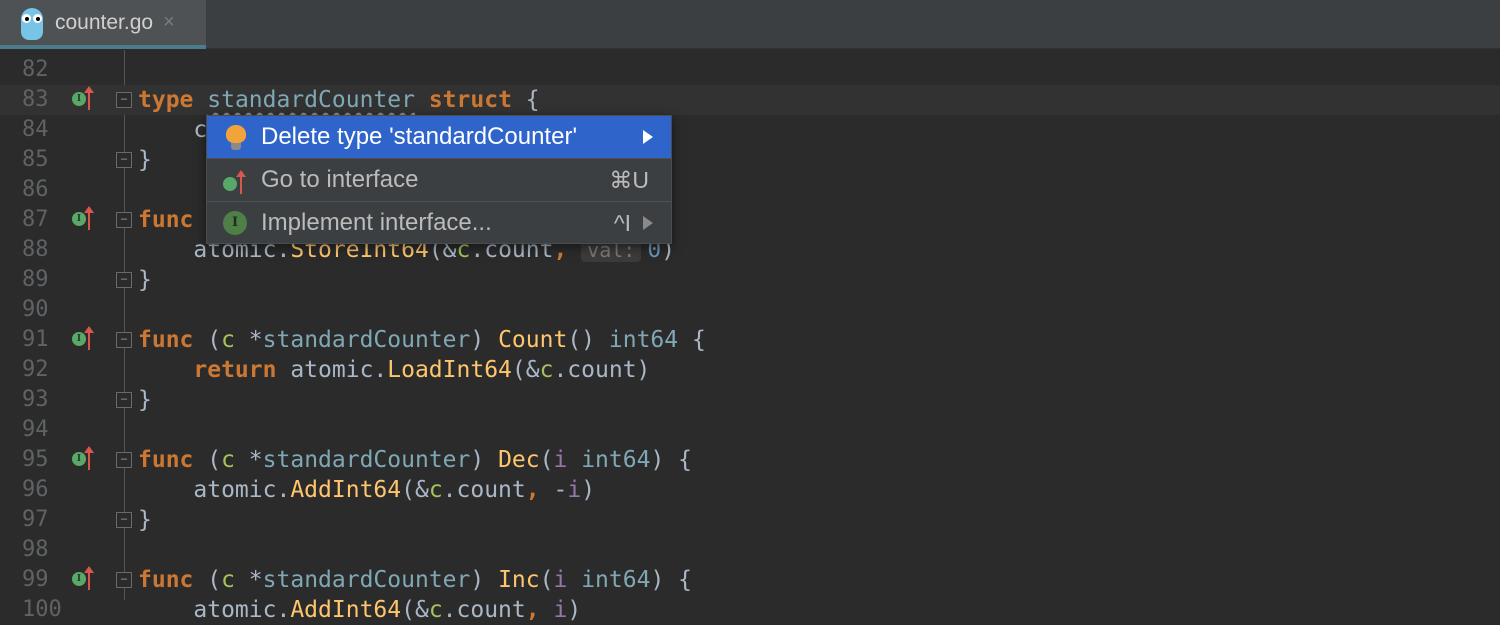  I want to click on code-line: 98, so click(750, 550).